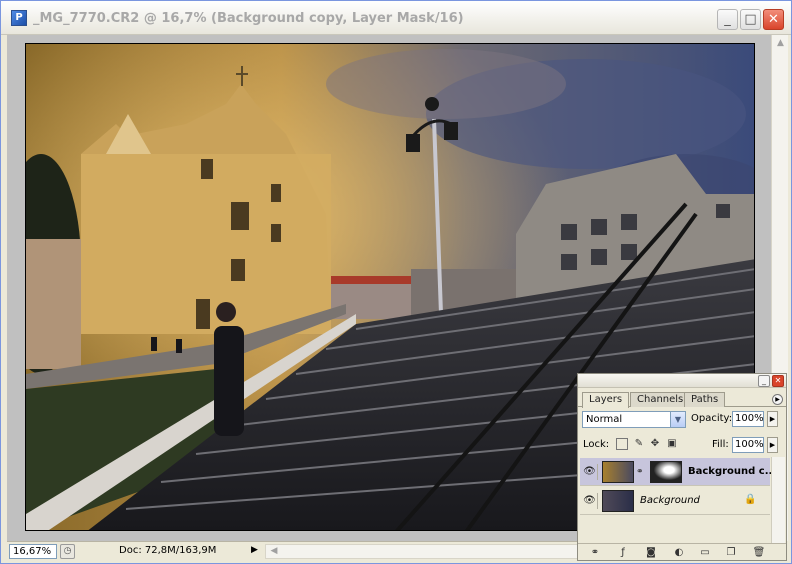 This screenshot has width=792, height=564. Describe the element at coordinates (748, 419) in the screenshot. I see `opacity-field: 100%` at that location.